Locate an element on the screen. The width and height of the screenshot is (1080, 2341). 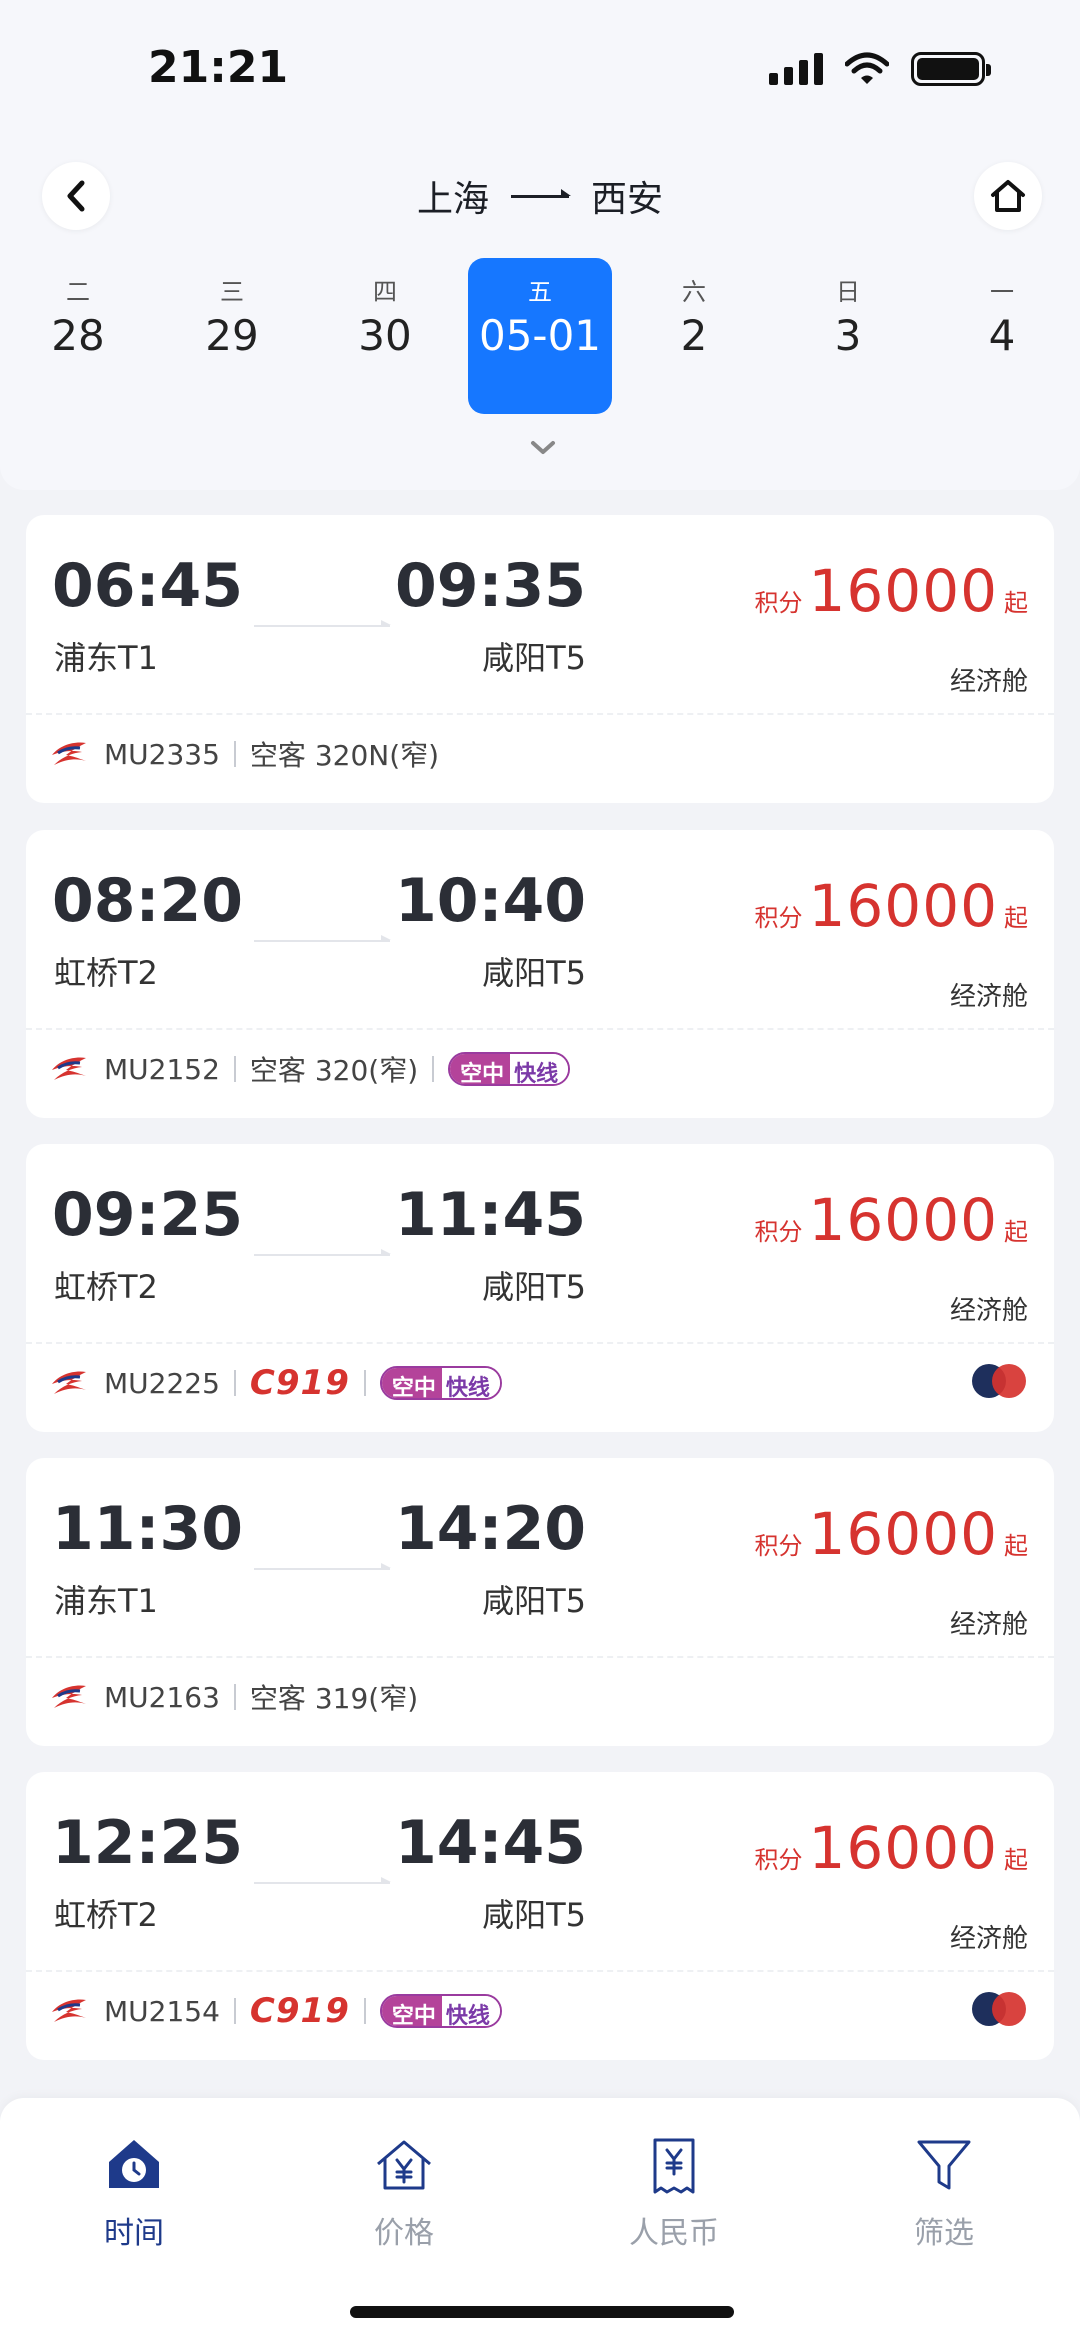
origin-city: 上海 is located at coordinates (452, 199).